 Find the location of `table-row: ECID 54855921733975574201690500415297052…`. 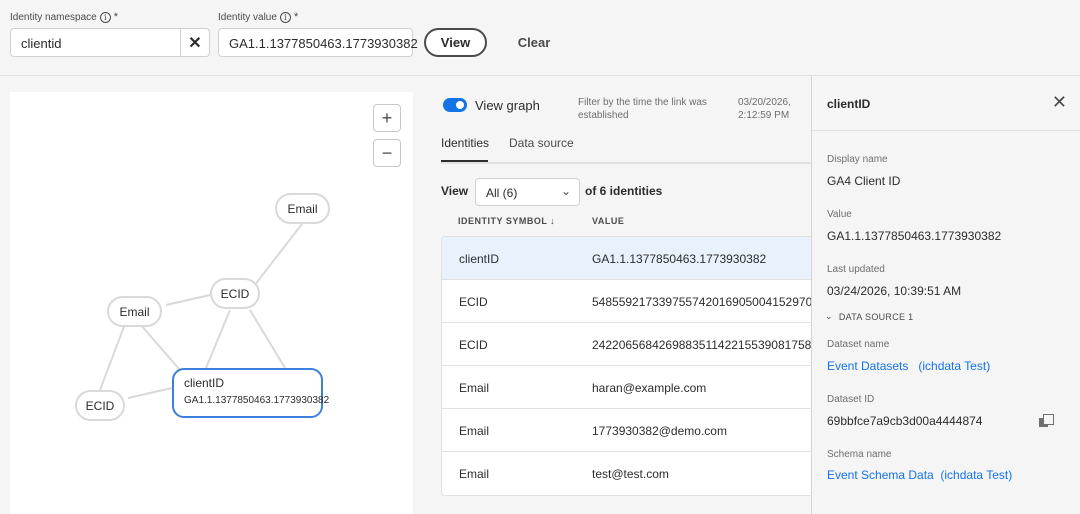

table-row: ECID 54855921733975574201690500415297052… is located at coordinates (631, 301).